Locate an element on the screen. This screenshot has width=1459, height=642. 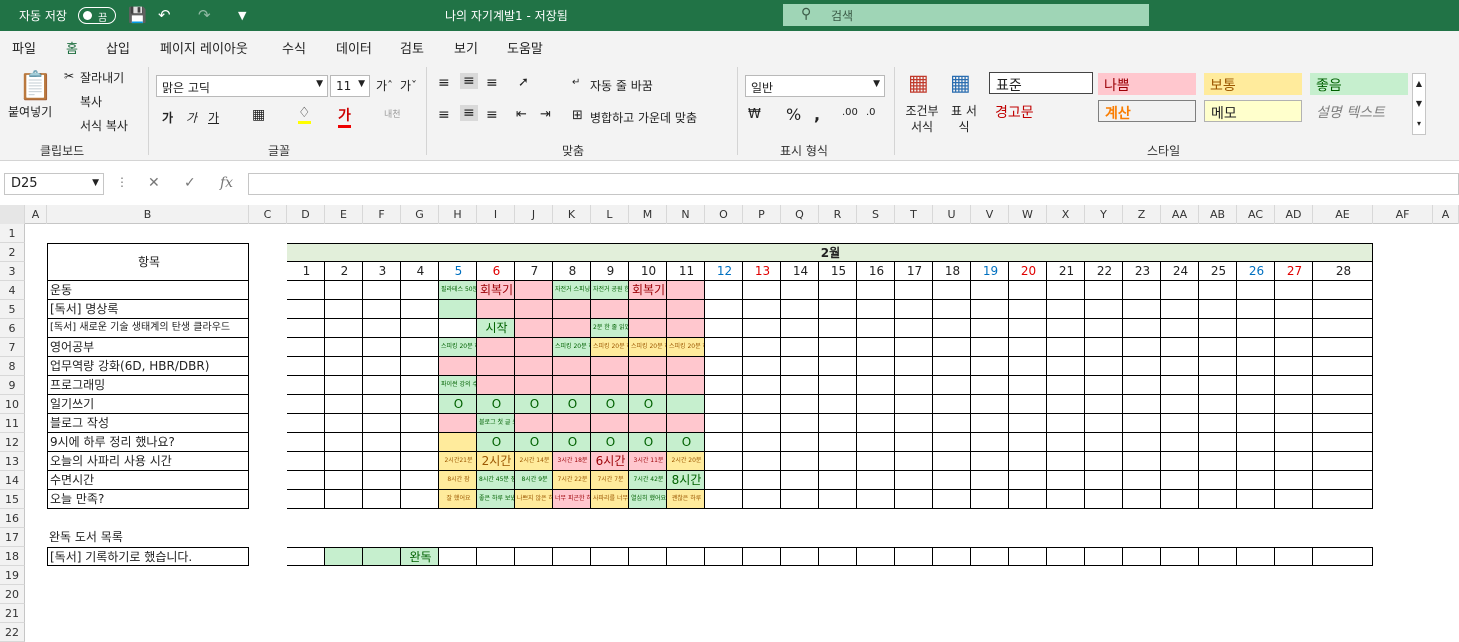
column-header: A is located at coordinates (36, 214).